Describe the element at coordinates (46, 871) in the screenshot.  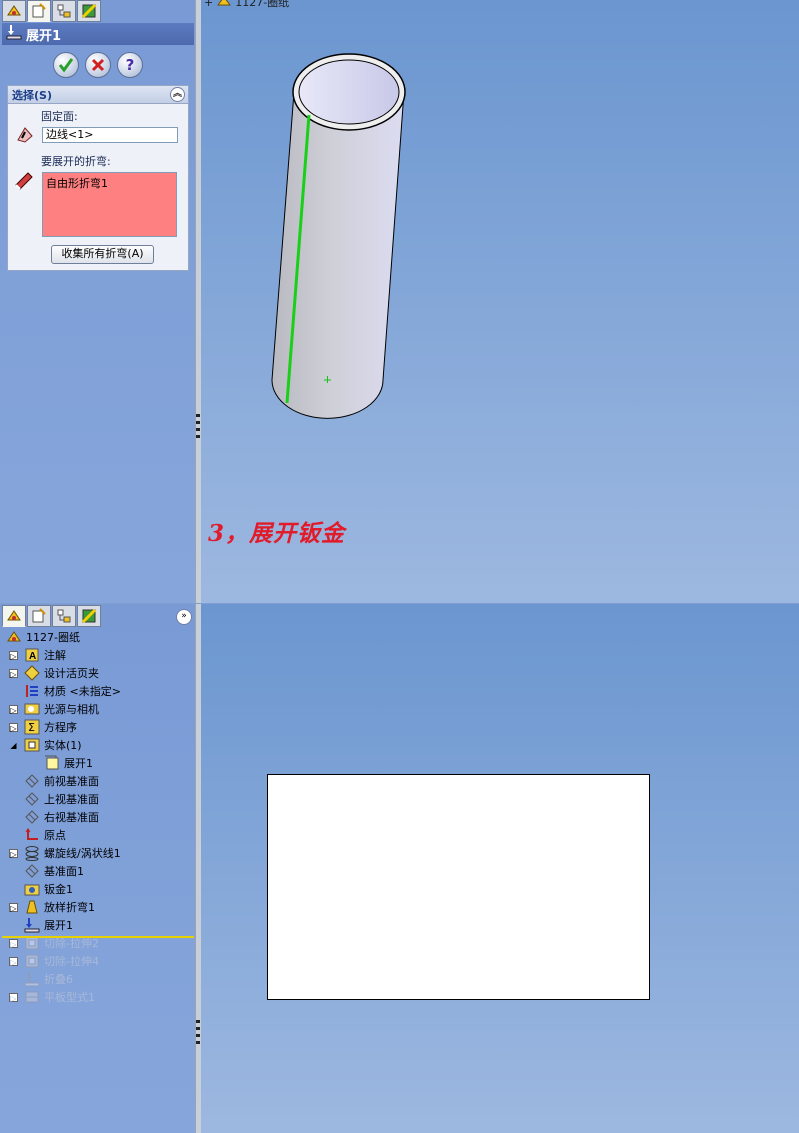
I see `tree-item: 基准面1` at that location.